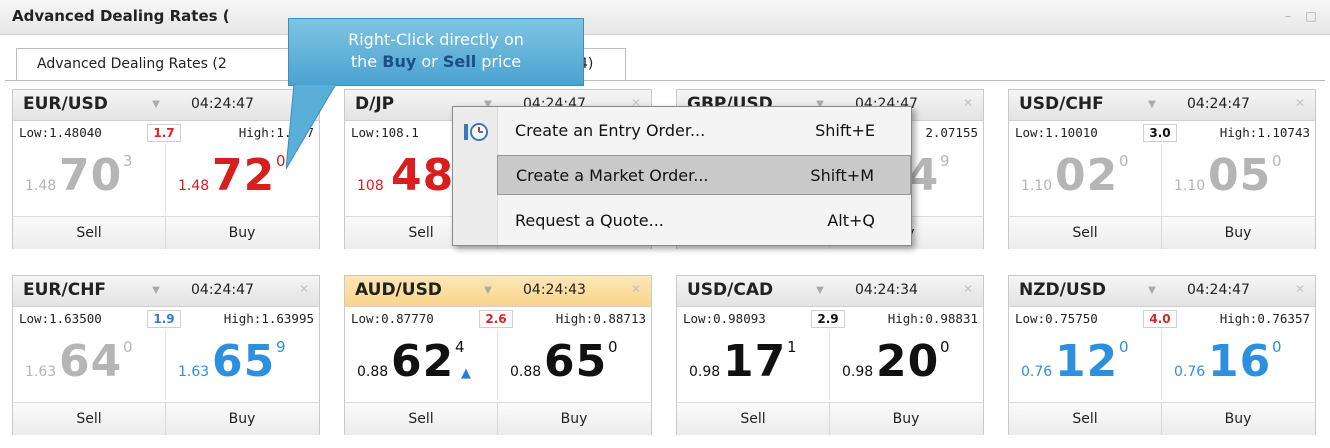 The height and width of the screenshot is (448, 1330). I want to click on high-value: High:1.10743, so click(1264, 132).